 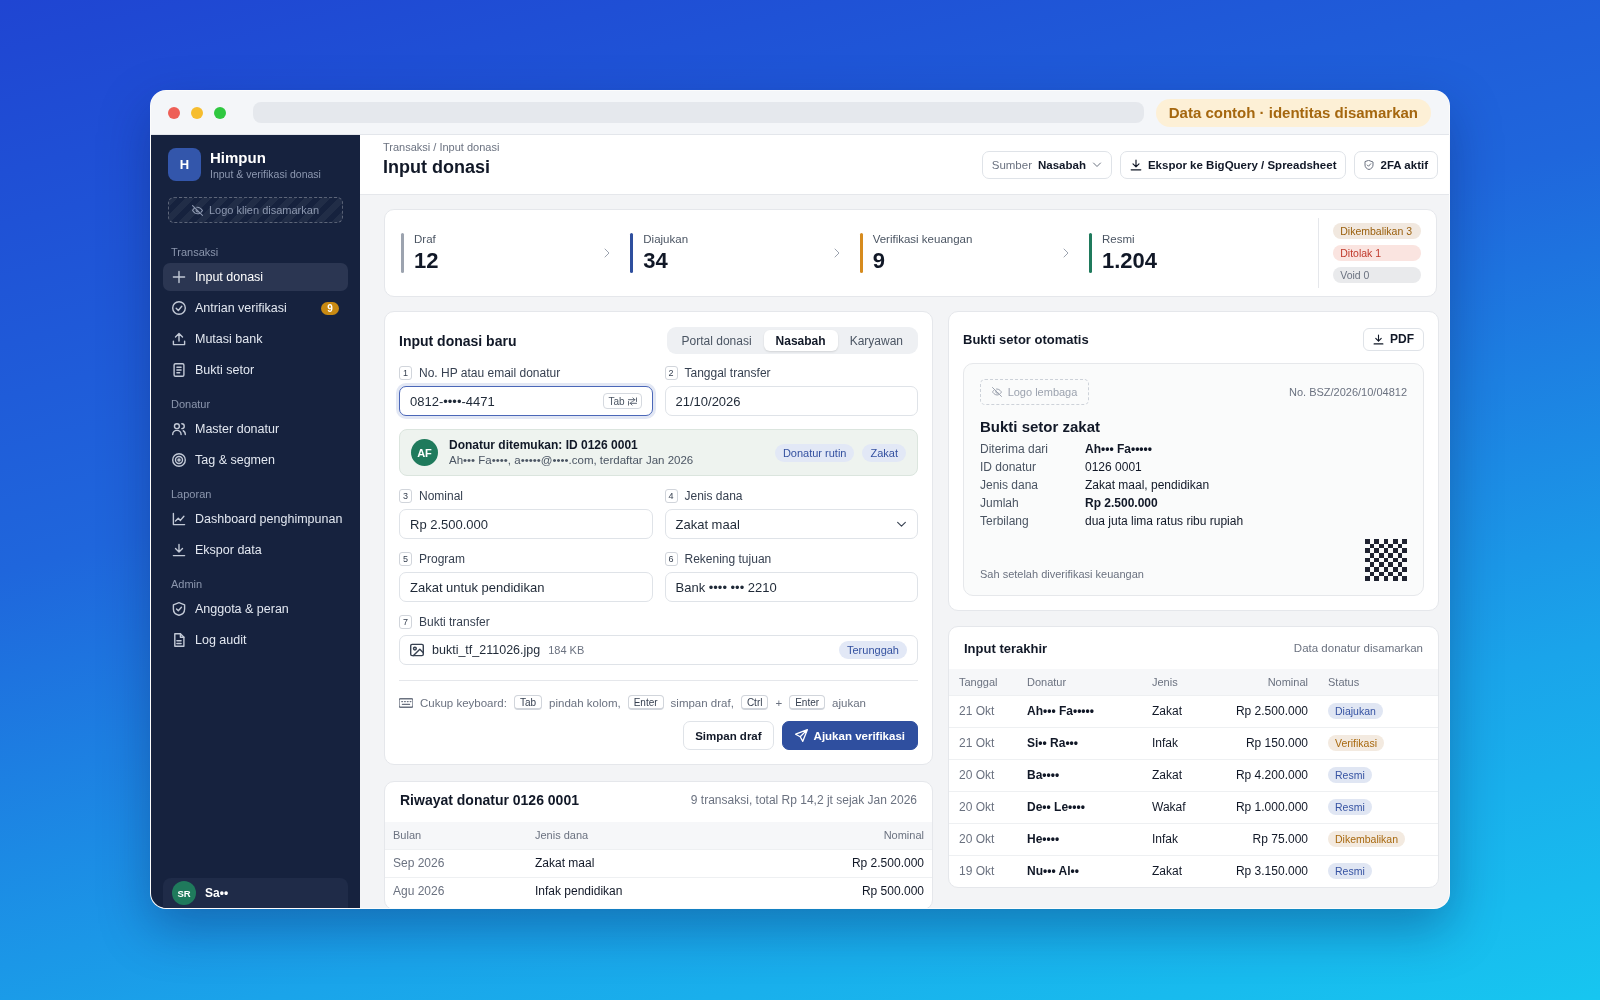 What do you see at coordinates (1355, 711) in the screenshot?
I see `status-badge: Diajukan` at bounding box center [1355, 711].